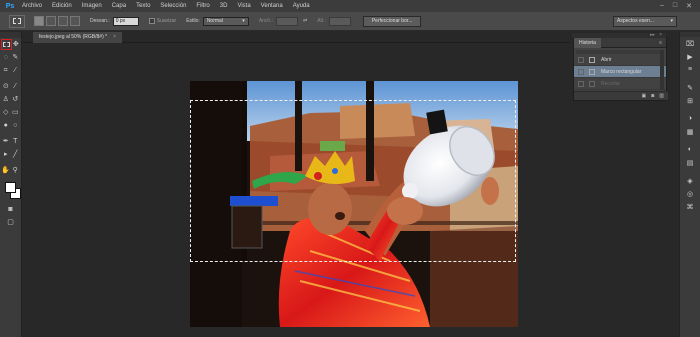 This screenshot has width=700, height=337. What do you see at coordinates (224, 6) in the screenshot?
I see `menu-3d: 3D` at bounding box center [224, 6].